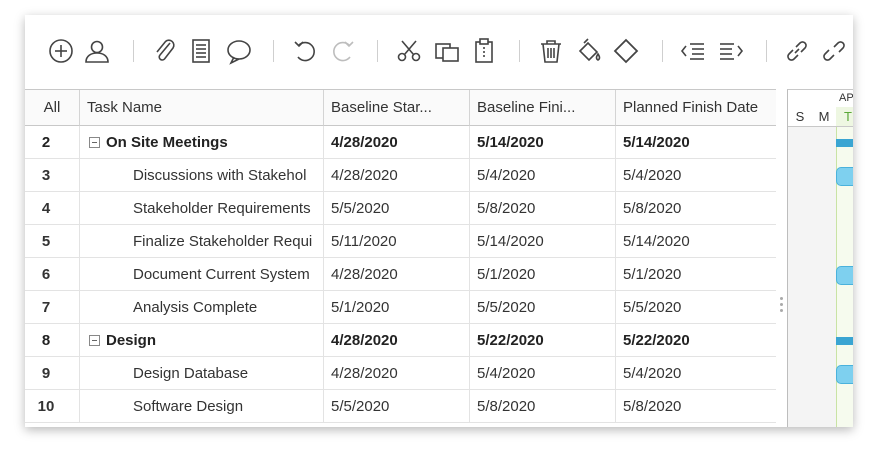  Describe the element at coordinates (696, 340) in the screenshot. I see `cell-planned-finish: 5/22/2020` at that location.